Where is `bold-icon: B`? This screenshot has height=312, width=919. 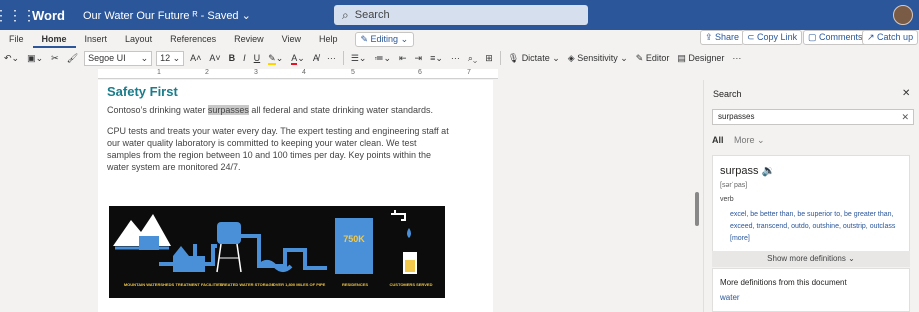
bold-icon: B is located at coordinates (232, 58).